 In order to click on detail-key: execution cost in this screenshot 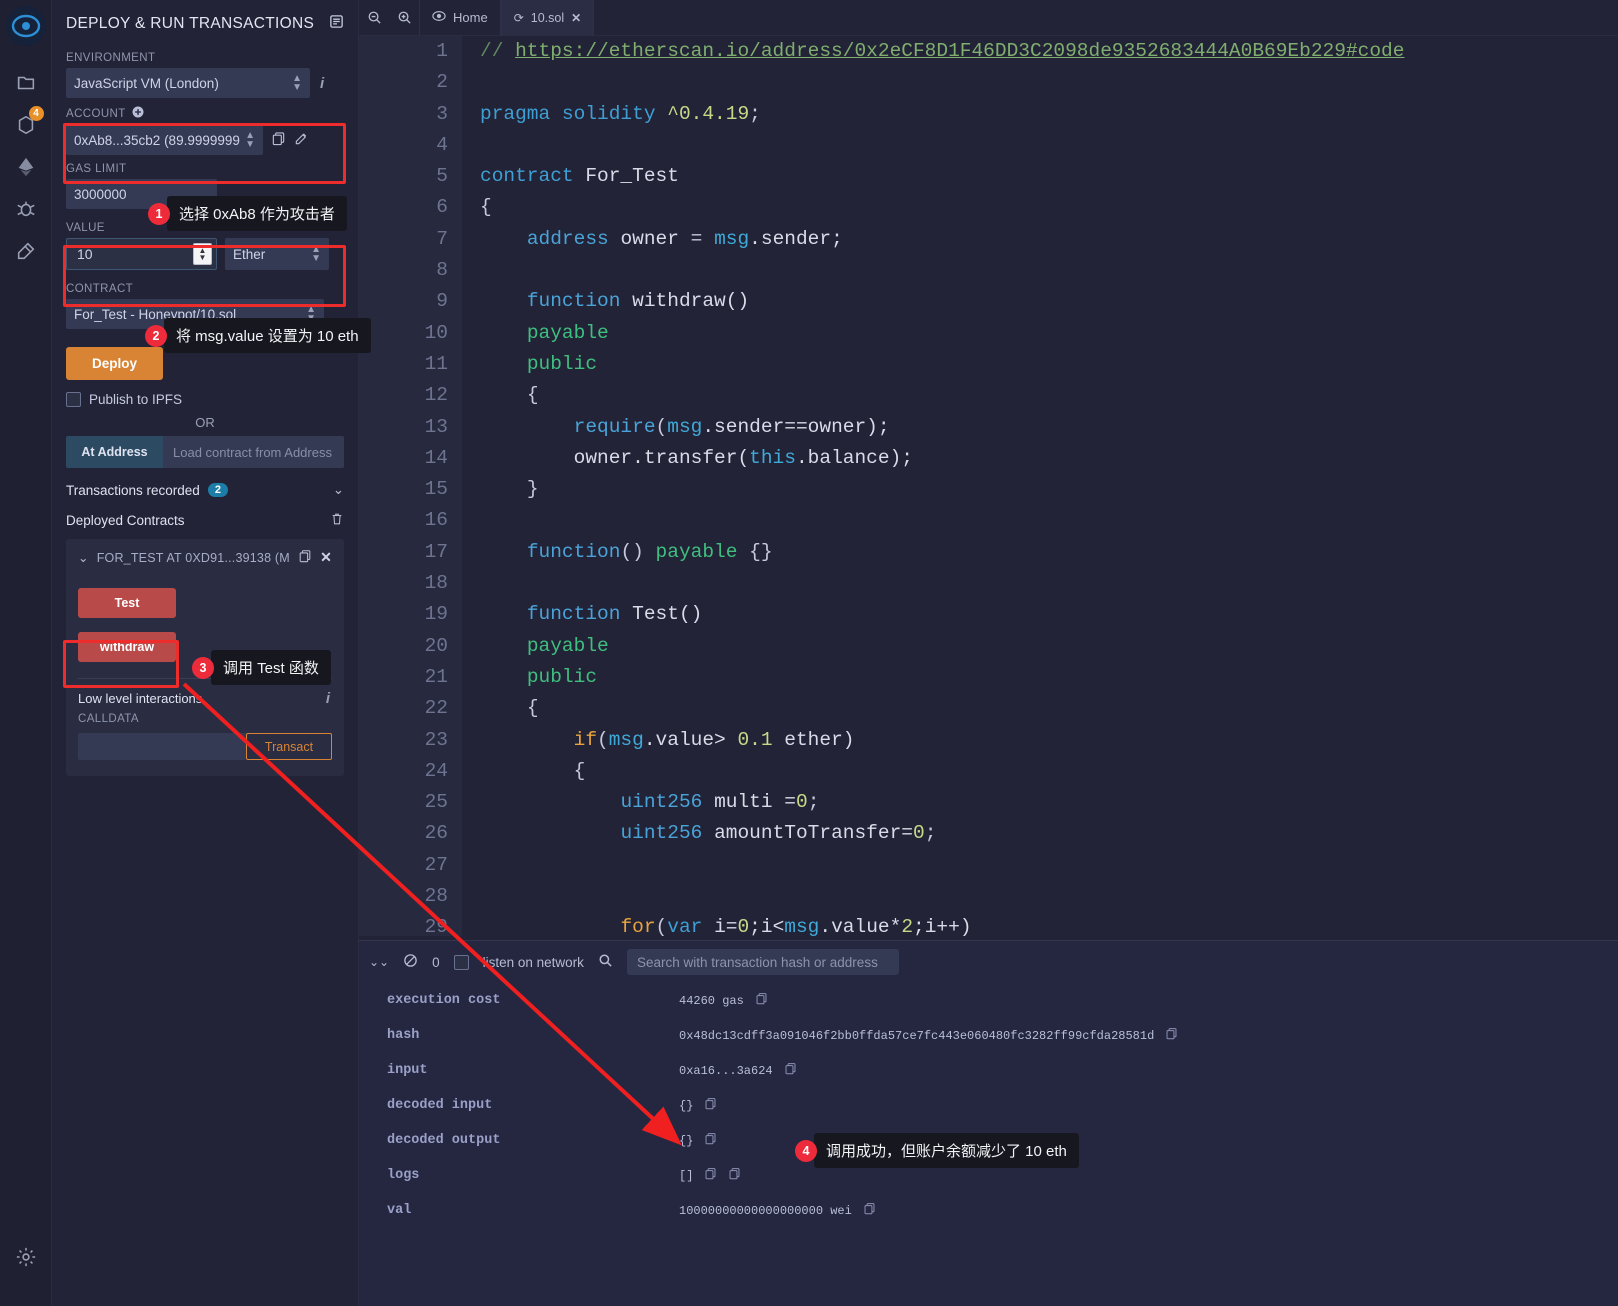, I will do `click(444, 1000)`.